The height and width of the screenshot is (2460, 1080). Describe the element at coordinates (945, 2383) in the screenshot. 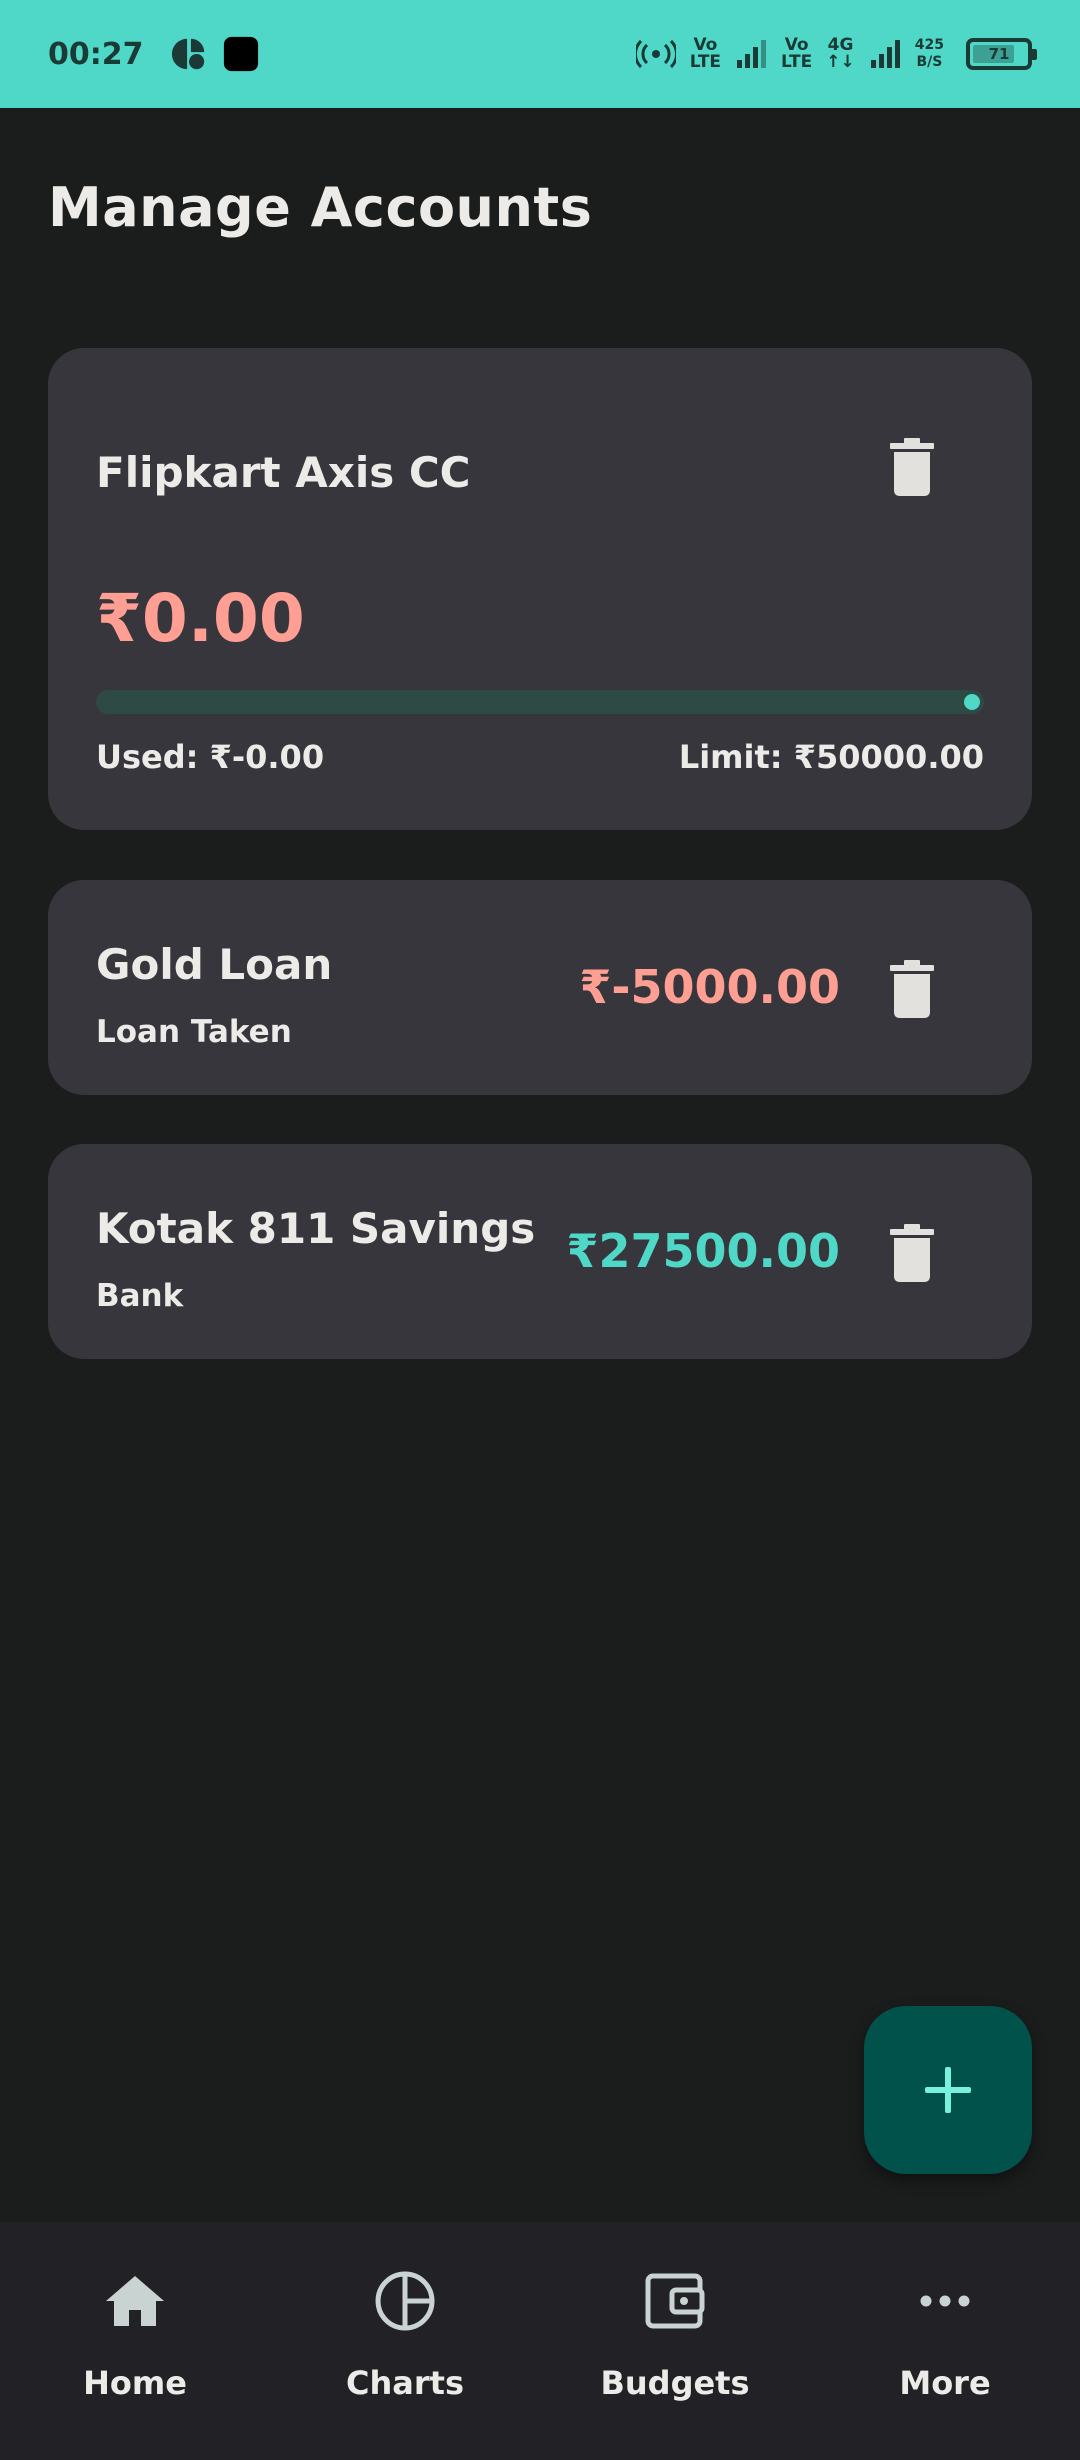

I see `nav-more-label: More` at that location.